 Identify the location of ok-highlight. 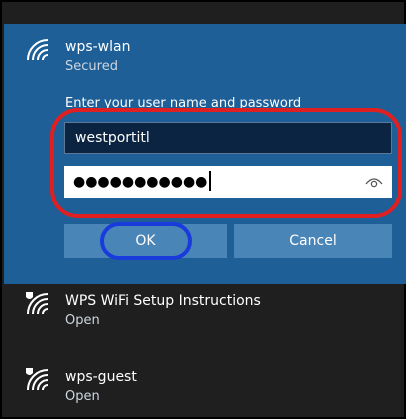
(146, 241).